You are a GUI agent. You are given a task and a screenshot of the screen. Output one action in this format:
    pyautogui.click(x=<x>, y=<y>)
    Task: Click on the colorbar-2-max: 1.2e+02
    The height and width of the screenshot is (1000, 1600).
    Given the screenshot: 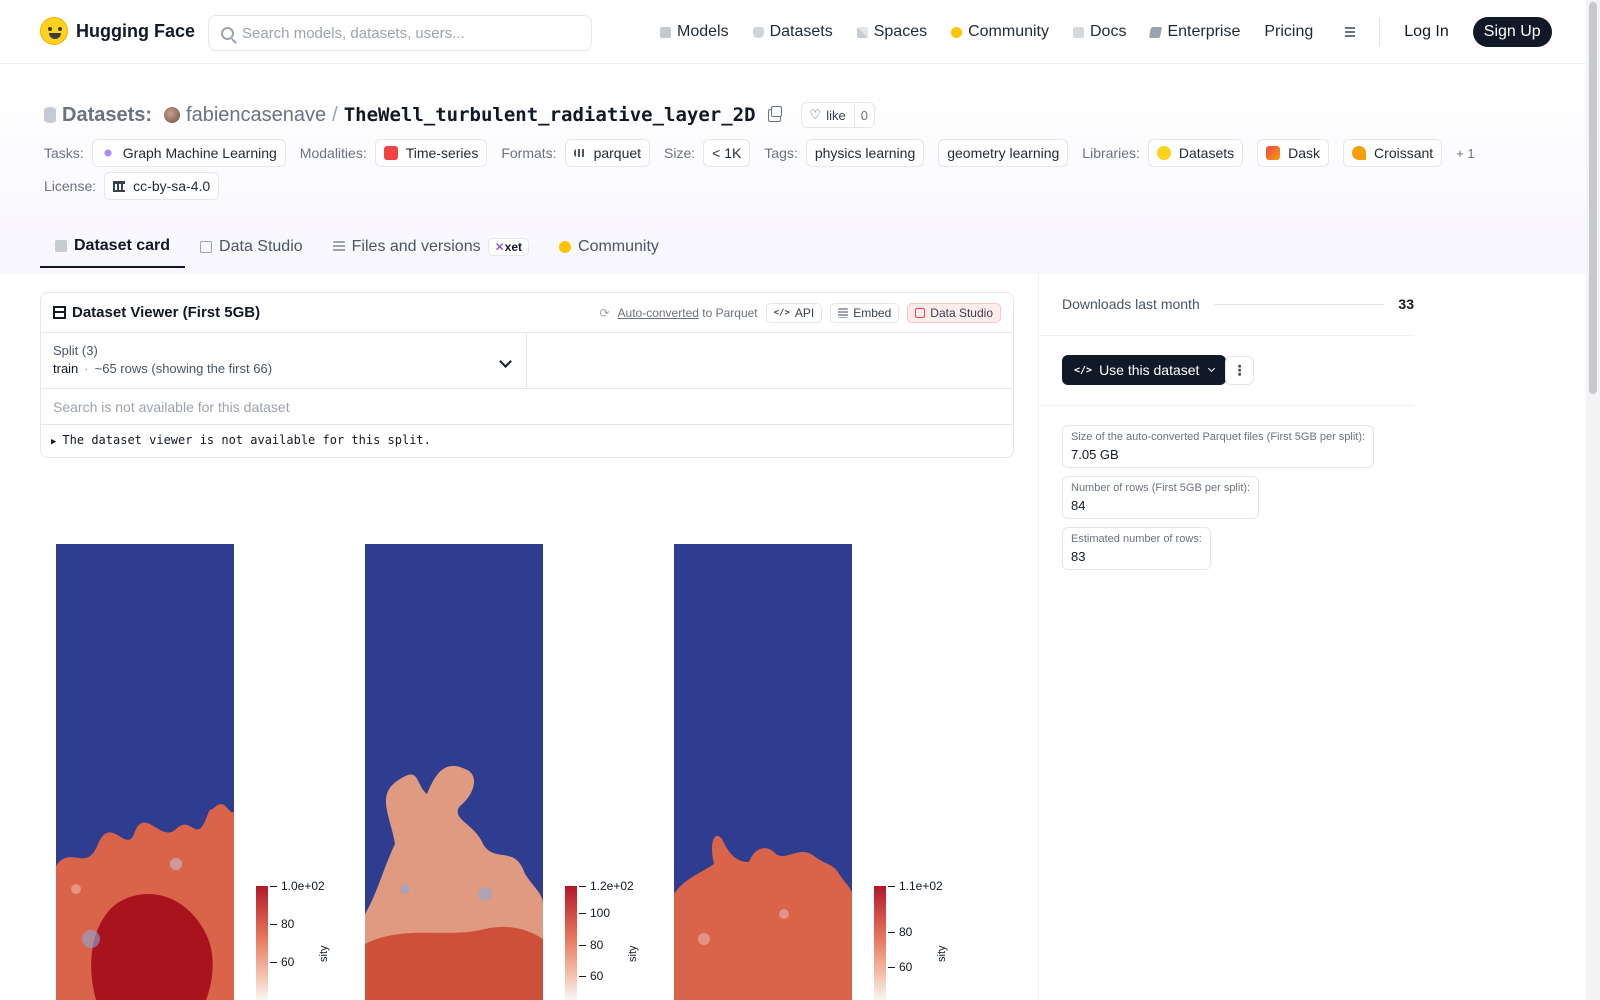 What is the action you would take?
    pyautogui.click(x=606, y=886)
    